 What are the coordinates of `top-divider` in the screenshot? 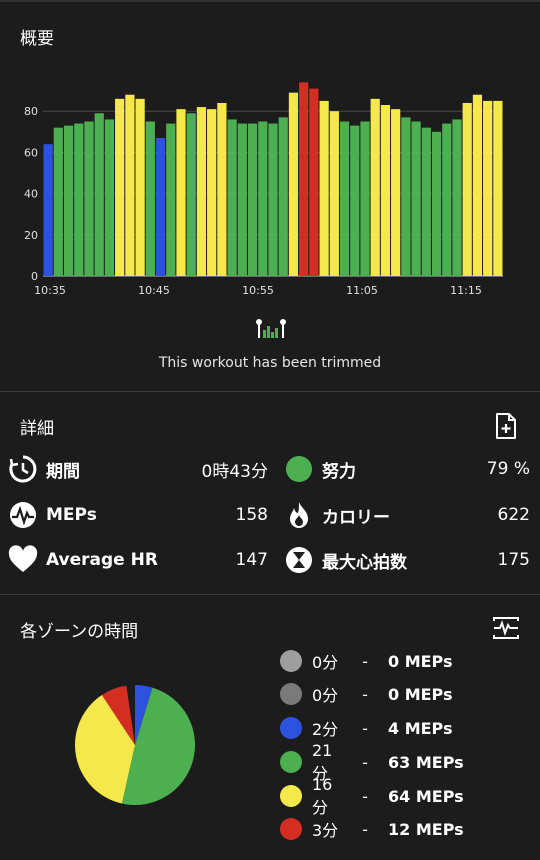 It's located at (270, 1).